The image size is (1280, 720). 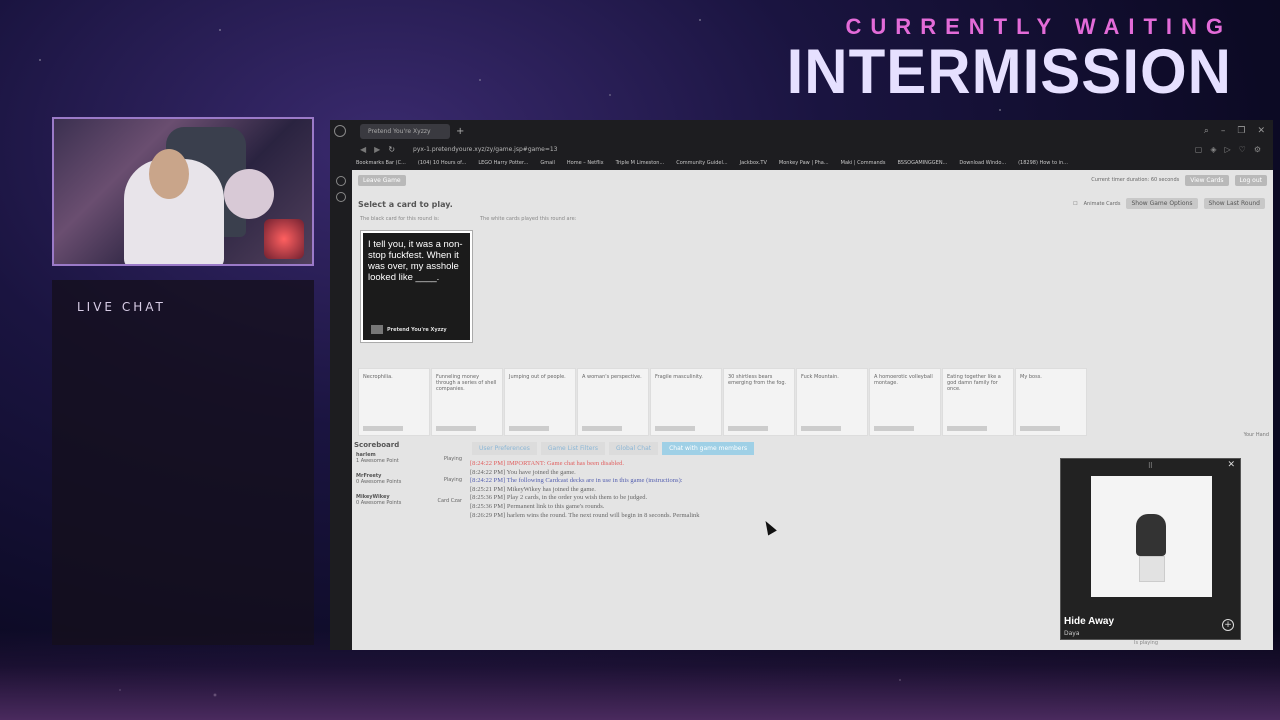 What do you see at coordinates (284, 239) in the screenshot?
I see `rgb-light` at bounding box center [284, 239].